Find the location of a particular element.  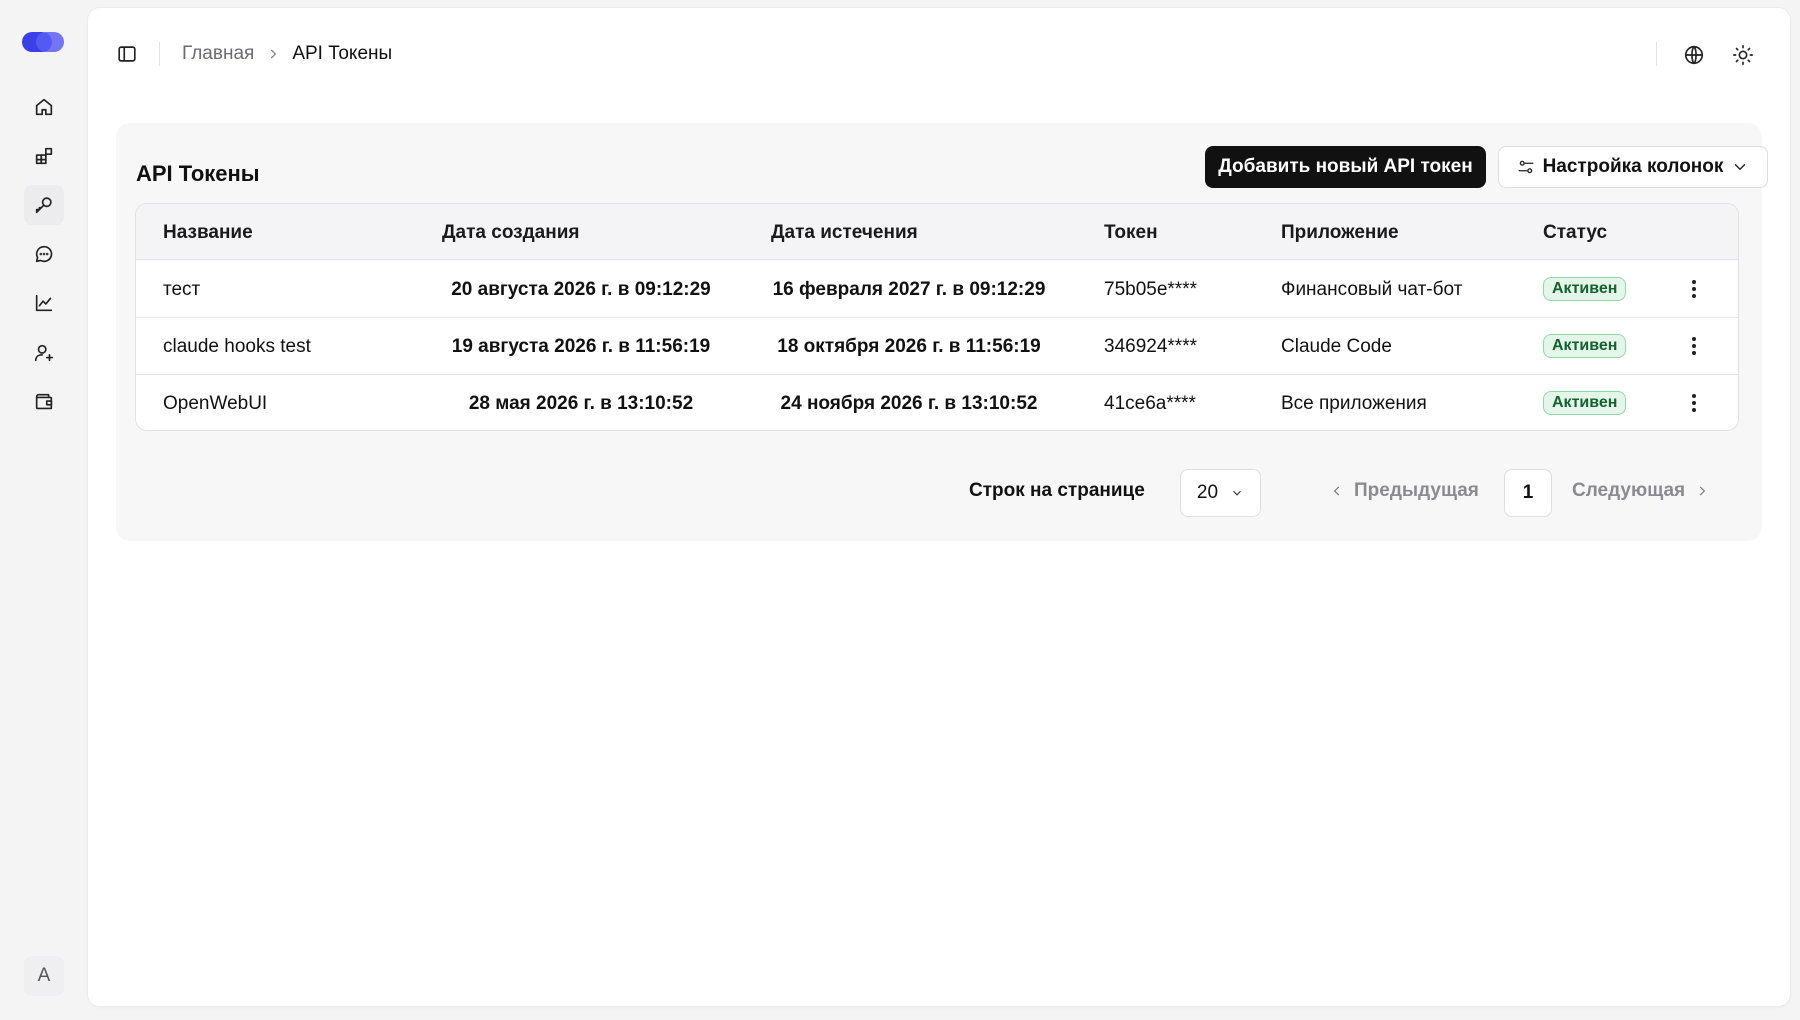

app-name: Claude Code is located at coordinates (1336, 346).